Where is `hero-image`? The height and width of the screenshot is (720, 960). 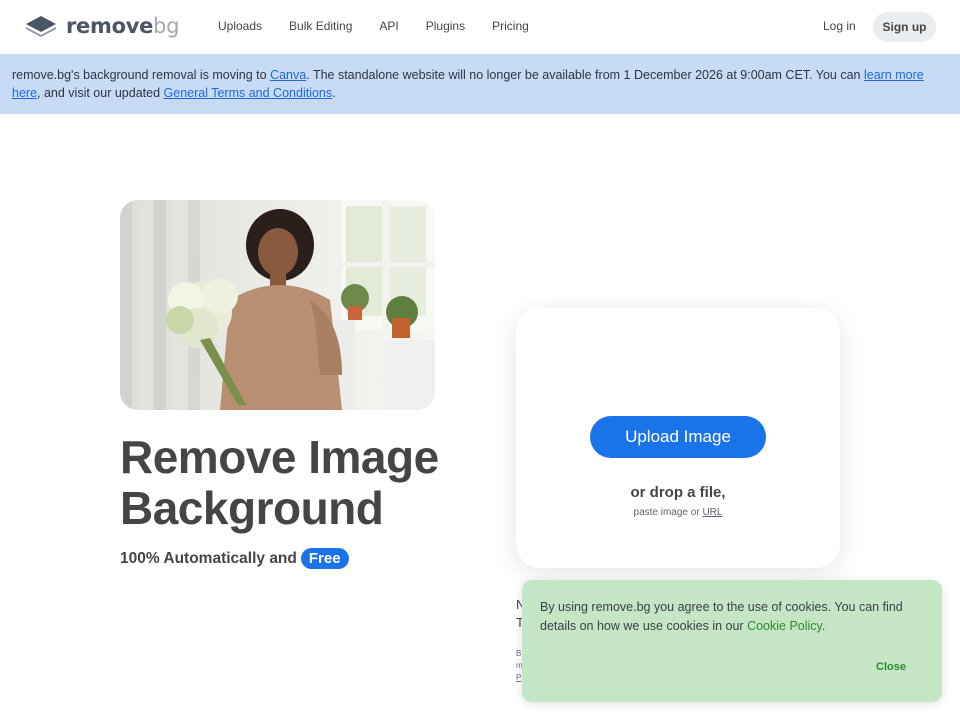 hero-image is located at coordinates (277, 305).